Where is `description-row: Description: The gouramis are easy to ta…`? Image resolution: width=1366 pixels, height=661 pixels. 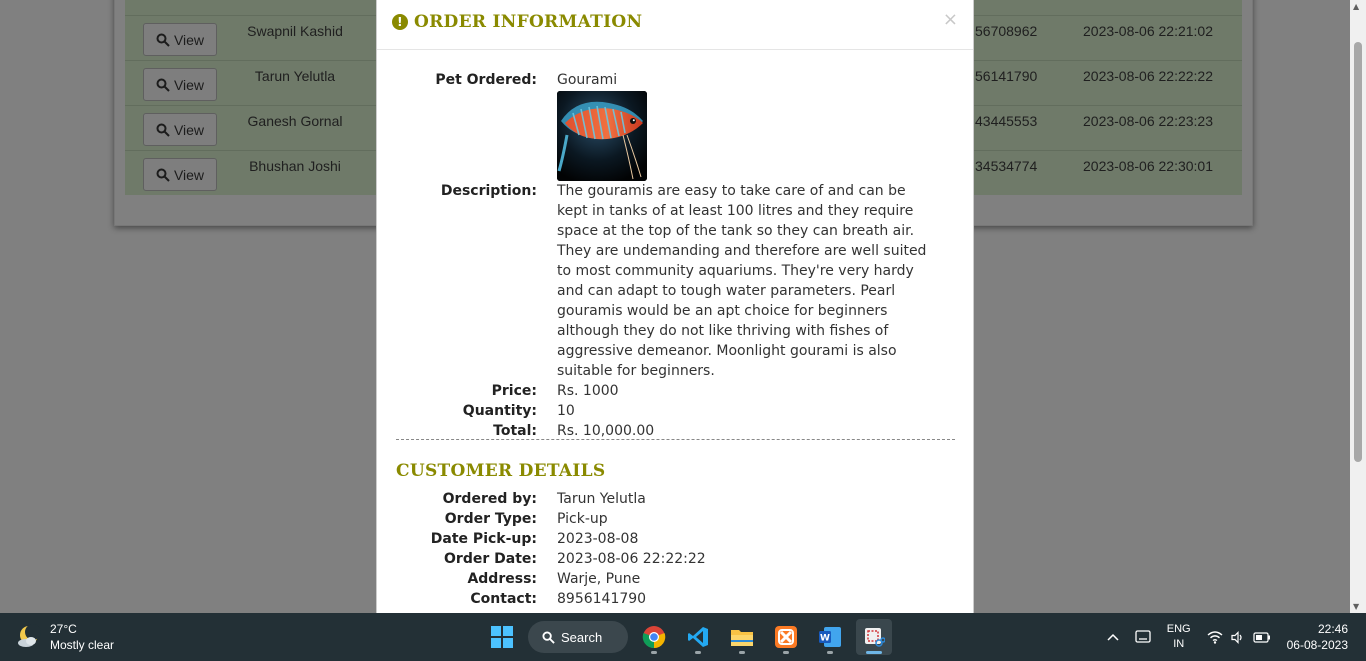
description-row: Description: The gouramis are easy to ta… is located at coordinates (675, 281).